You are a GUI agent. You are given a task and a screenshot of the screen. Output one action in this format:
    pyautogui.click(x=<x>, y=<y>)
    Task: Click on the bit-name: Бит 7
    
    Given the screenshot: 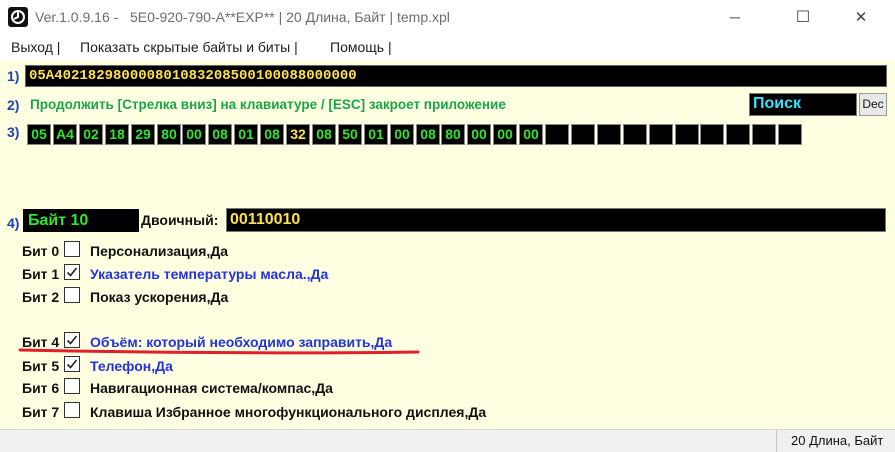 What is the action you would take?
    pyautogui.click(x=41, y=412)
    